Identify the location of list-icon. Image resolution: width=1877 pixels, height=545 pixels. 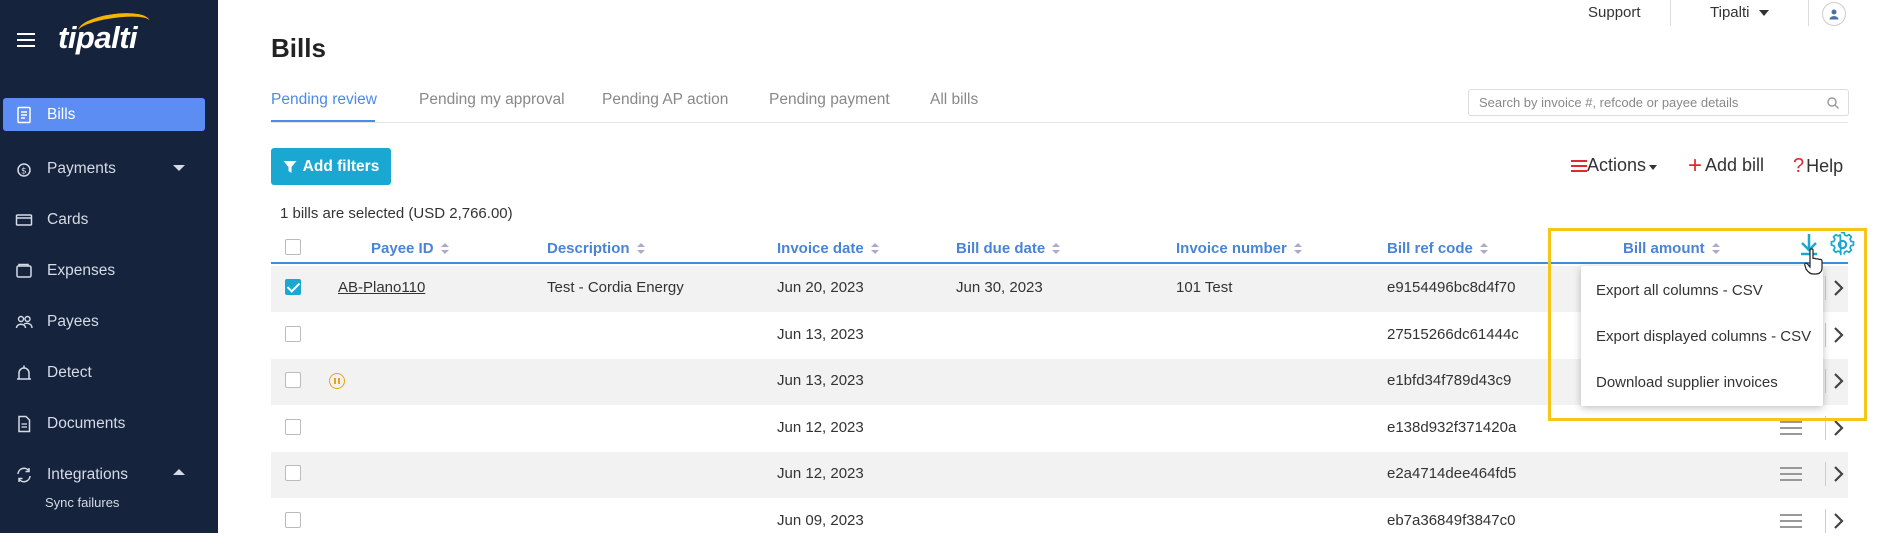
(1579, 165).